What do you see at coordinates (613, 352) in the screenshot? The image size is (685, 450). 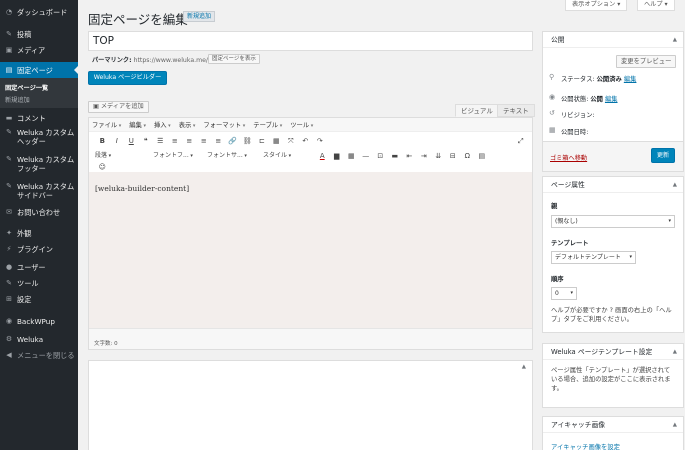 I see `weluka-template-title: Weluka ページテンプレート設定 ▲` at bounding box center [613, 352].